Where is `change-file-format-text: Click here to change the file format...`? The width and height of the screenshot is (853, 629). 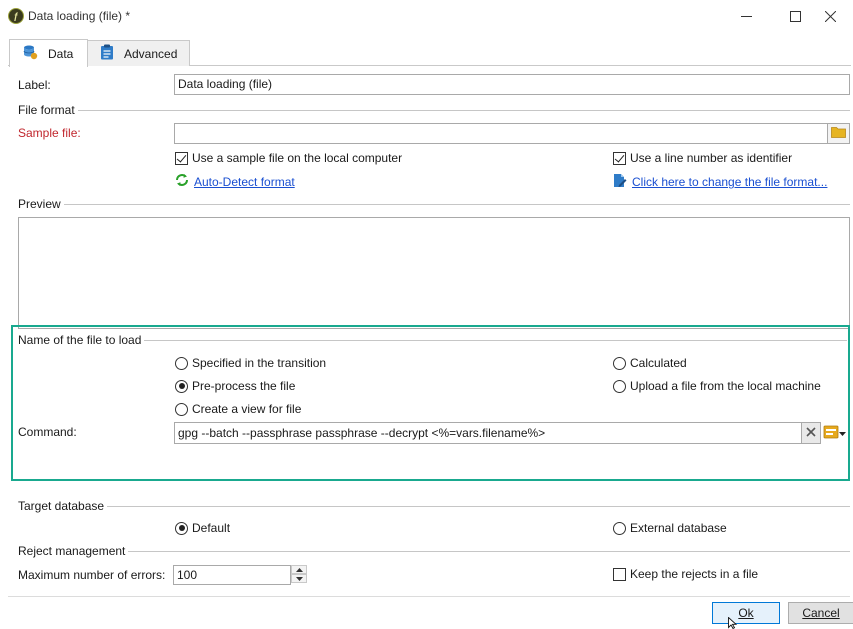
change-file-format-text: Click here to change the file format... is located at coordinates (730, 182).